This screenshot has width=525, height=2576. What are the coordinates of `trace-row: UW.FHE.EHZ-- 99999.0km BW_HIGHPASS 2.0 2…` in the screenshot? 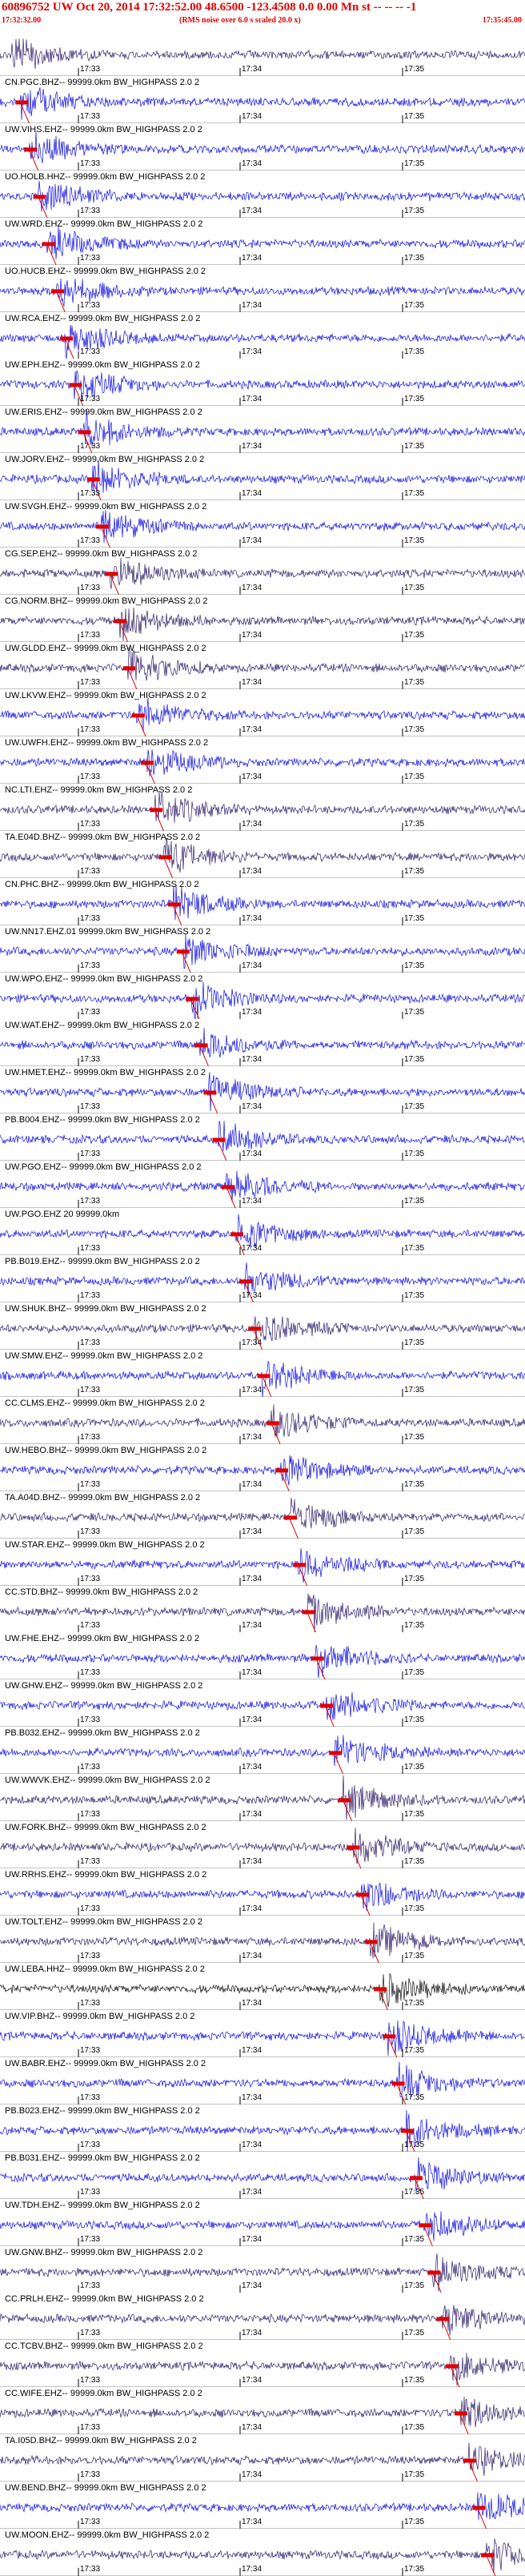 It's located at (262, 1656).